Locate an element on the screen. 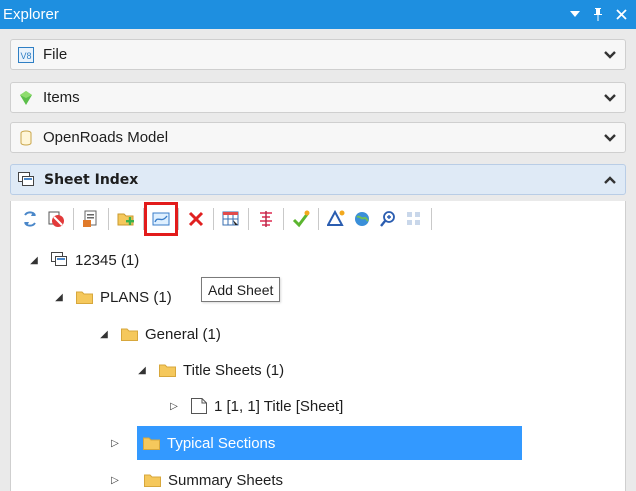  tree-node-plans: ◢ PLANS (1) is located at coordinates (112, 297).